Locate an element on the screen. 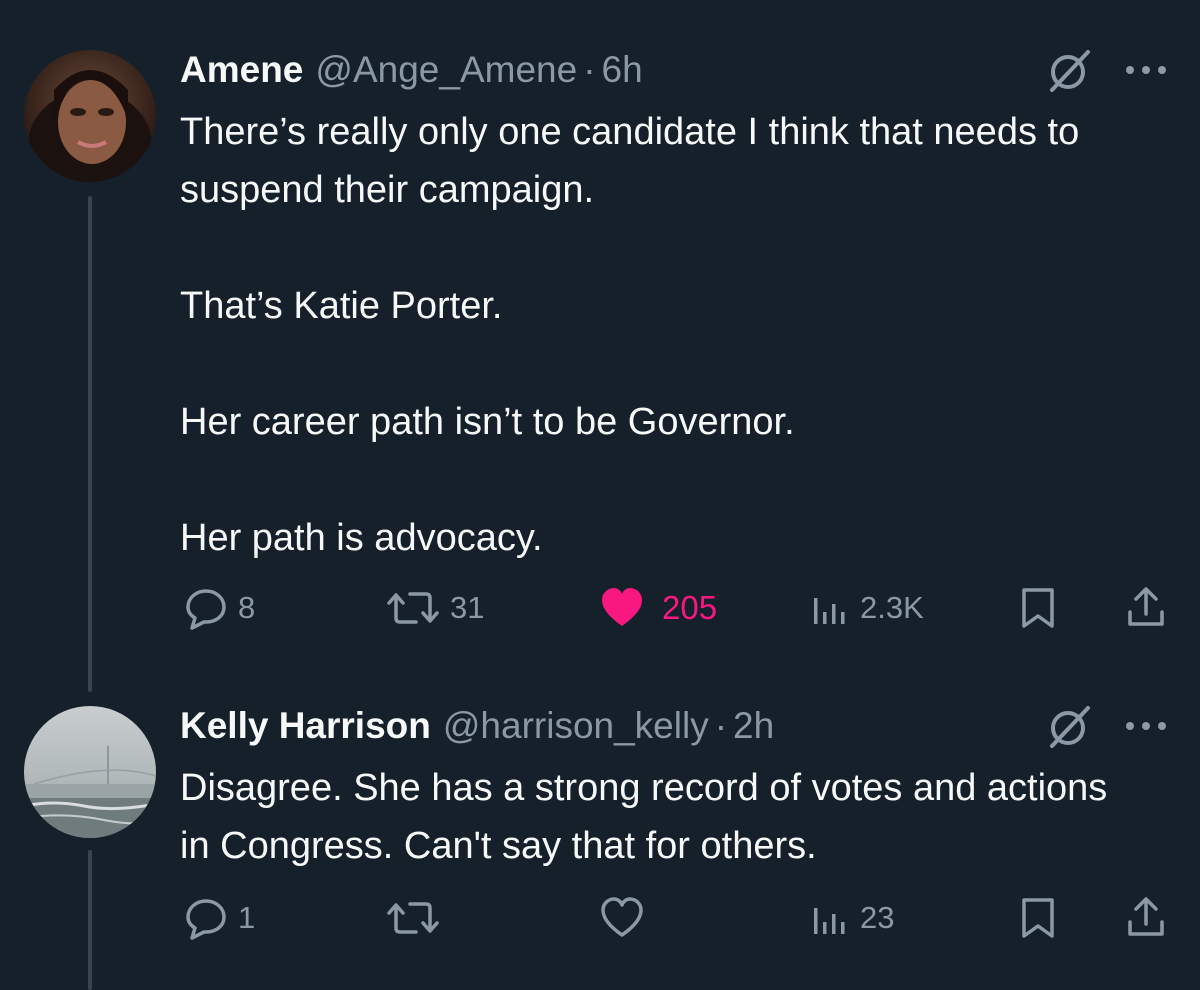  reply-count: 8 is located at coordinates (247, 607).